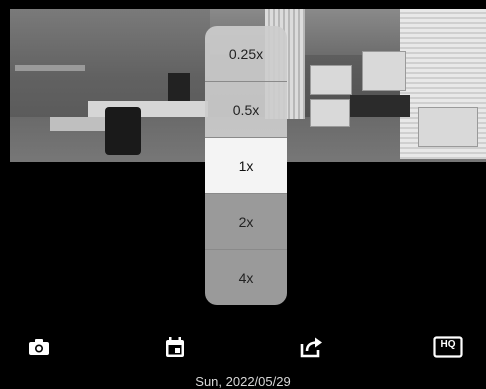 The width and height of the screenshot is (486, 389). I want to click on calendar-button, so click(175, 347).